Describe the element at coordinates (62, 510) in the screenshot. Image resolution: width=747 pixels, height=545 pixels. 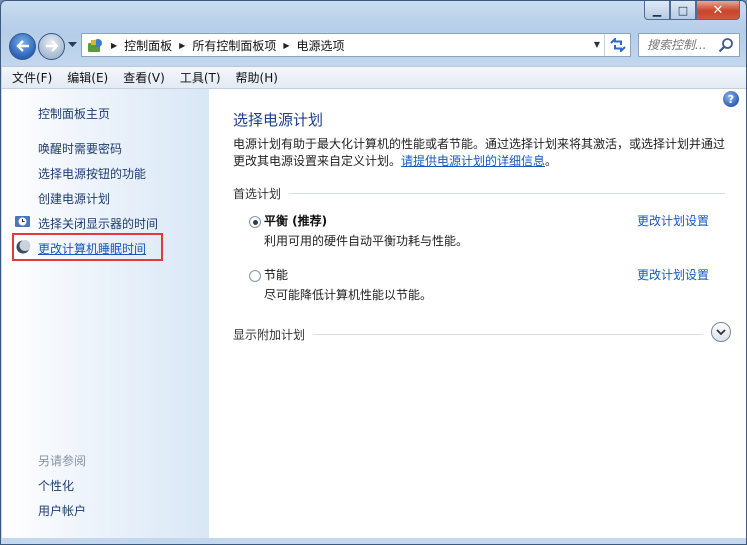
I see `sidebar-link-user-accounts: 用户帐户` at that location.